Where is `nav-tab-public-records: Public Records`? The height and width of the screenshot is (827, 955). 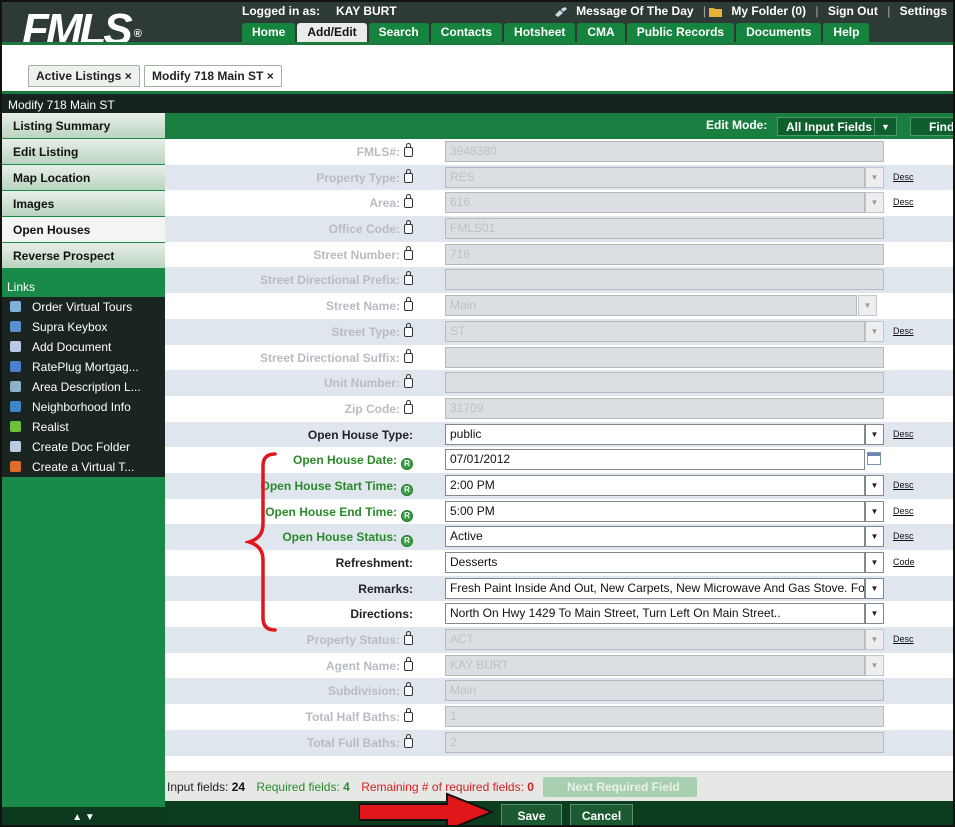 nav-tab-public-records: Public Records is located at coordinates (680, 32).